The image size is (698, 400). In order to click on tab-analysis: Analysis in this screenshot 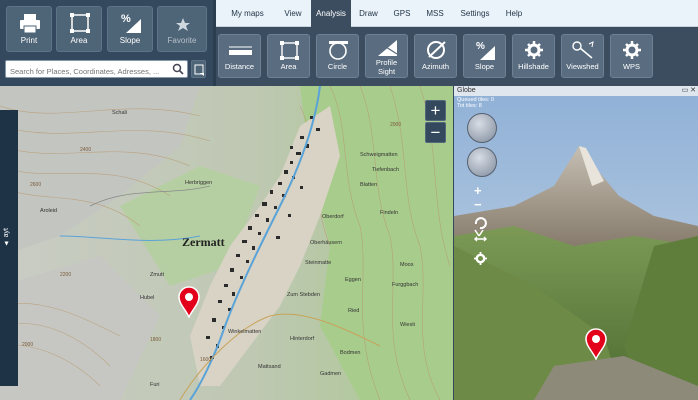, I will do `click(331, 13)`.